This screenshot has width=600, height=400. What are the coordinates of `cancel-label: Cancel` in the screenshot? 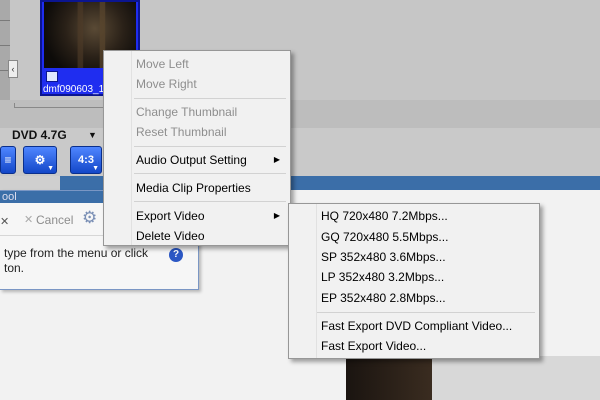 It's located at (55, 220).